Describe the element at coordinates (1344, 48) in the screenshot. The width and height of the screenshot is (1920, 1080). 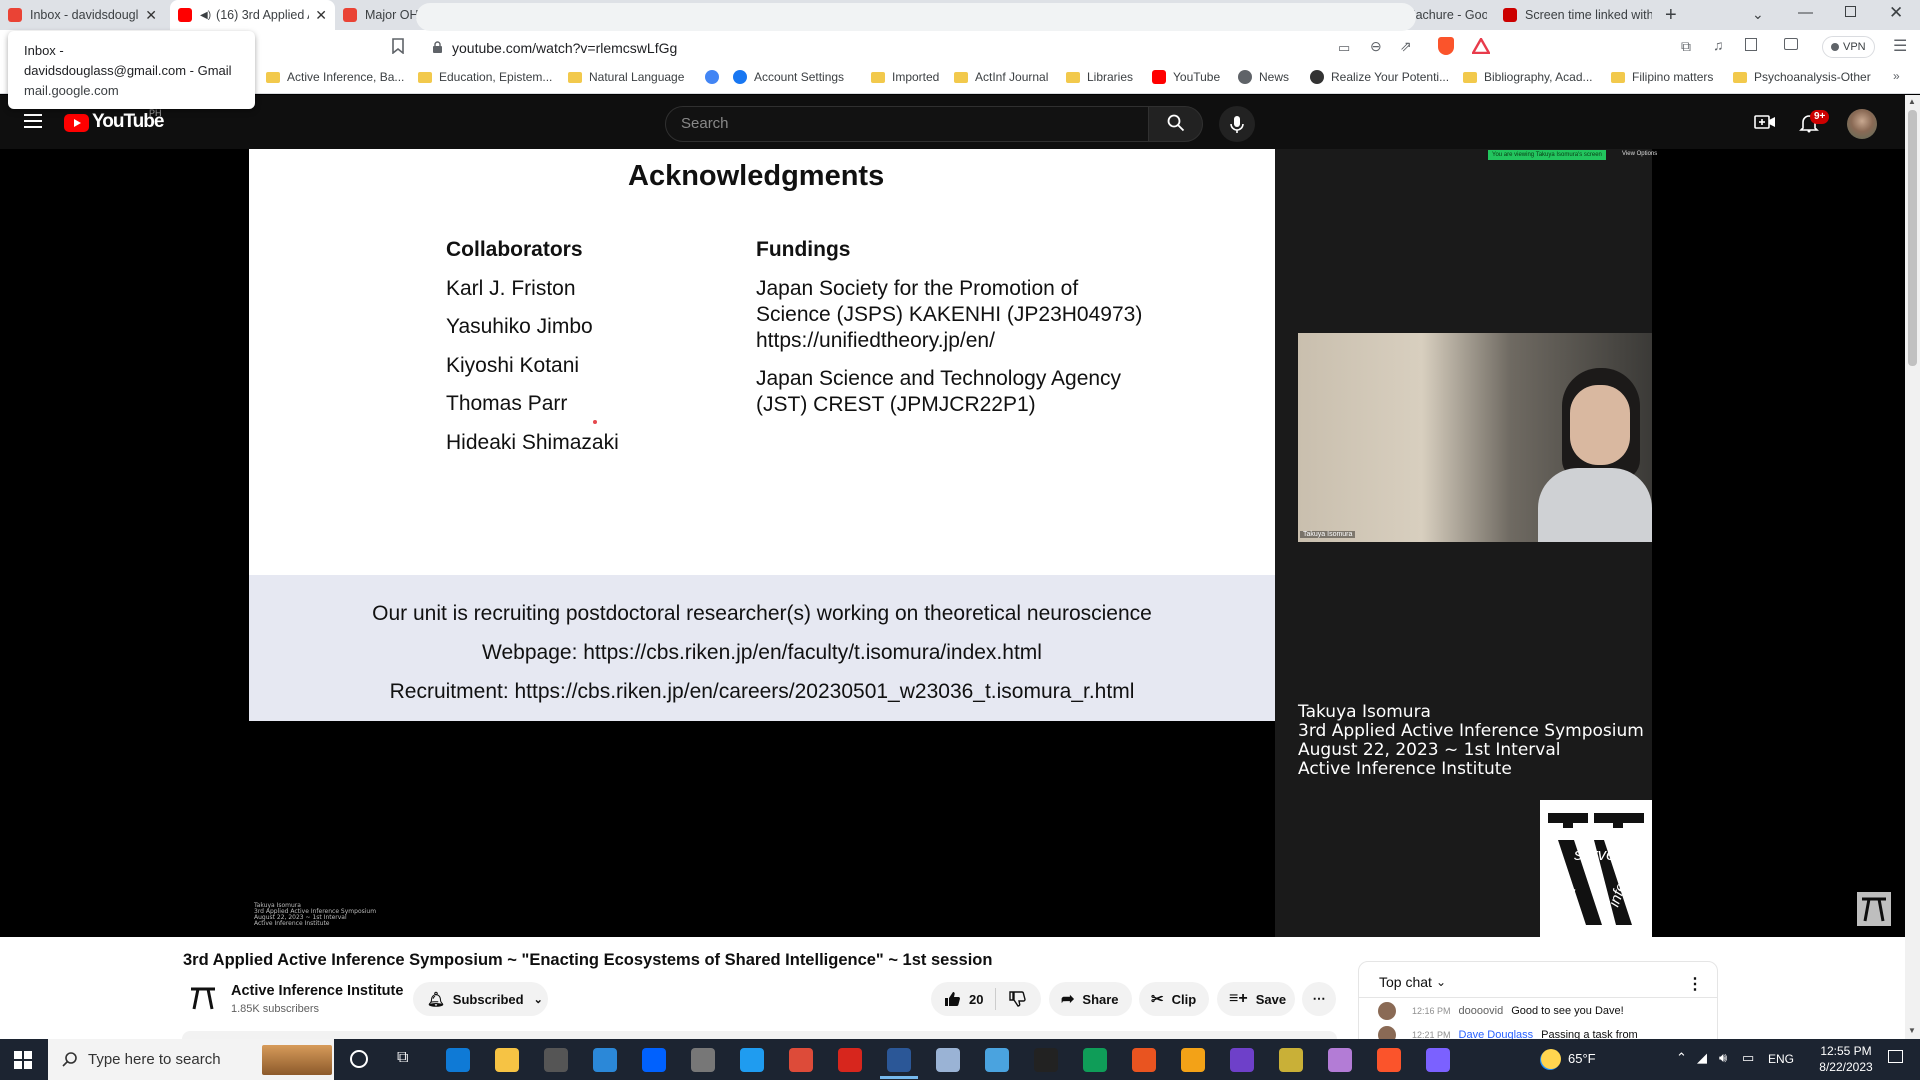
I see `cast-icon: ▭` at that location.